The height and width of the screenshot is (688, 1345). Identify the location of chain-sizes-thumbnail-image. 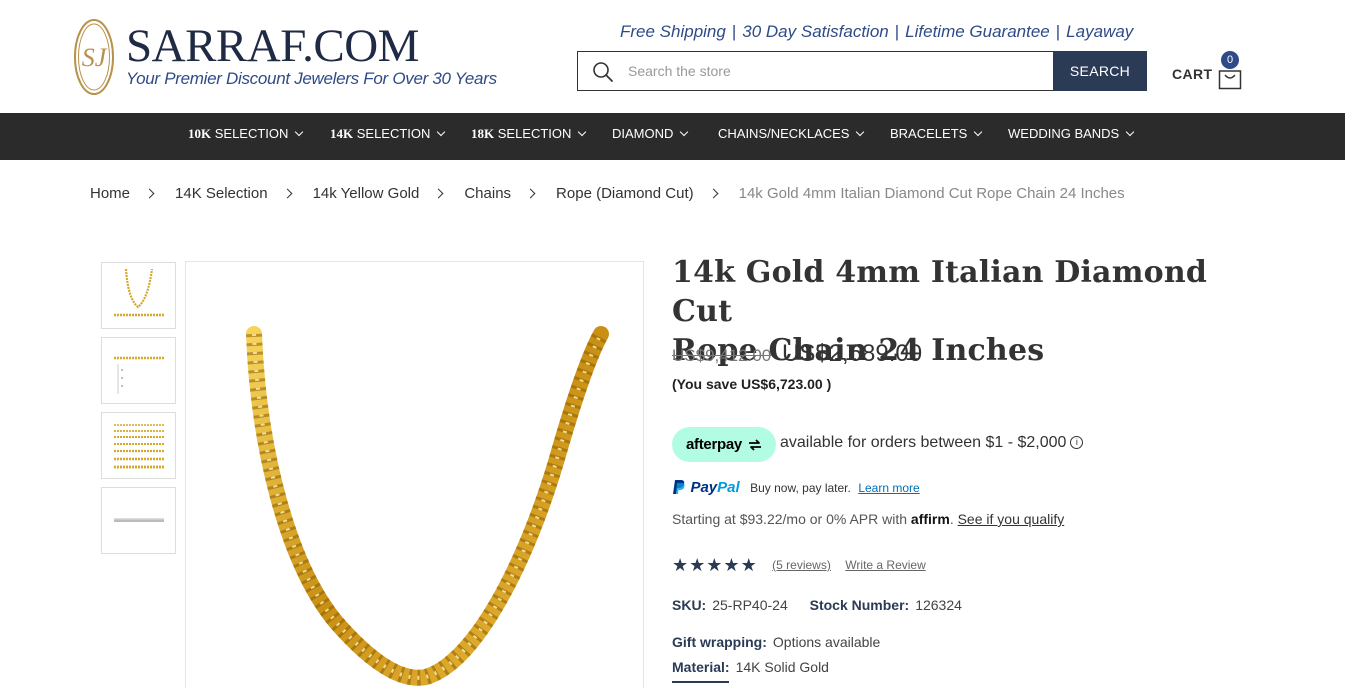
(139, 446).